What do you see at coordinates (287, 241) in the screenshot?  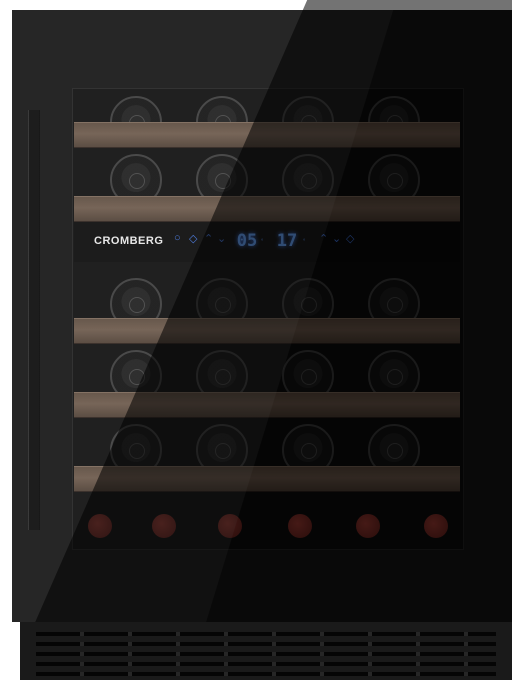 I see `lower-zone-temperature: 17` at bounding box center [287, 241].